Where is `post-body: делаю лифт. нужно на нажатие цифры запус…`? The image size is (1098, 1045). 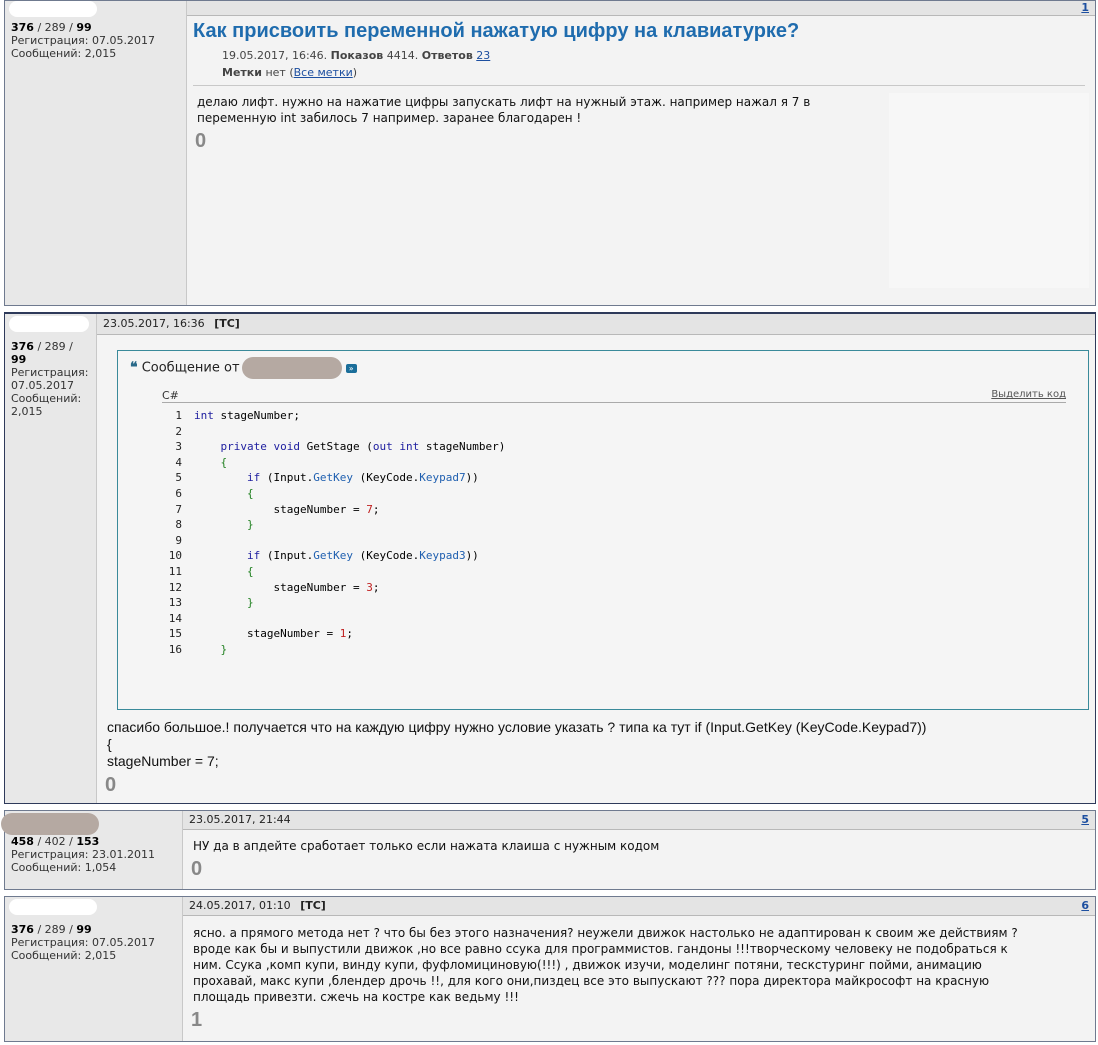 post-body: делаю лифт. нужно на нажатие цифры запус… is located at coordinates (504, 110).